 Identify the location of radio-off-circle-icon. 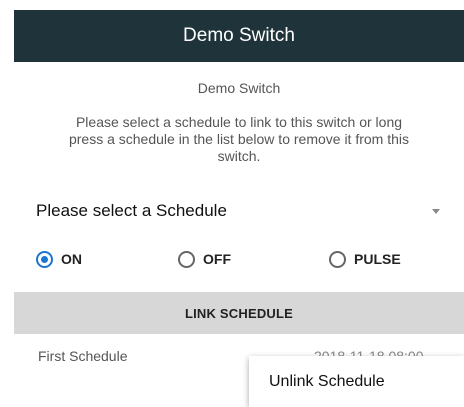
(186, 259).